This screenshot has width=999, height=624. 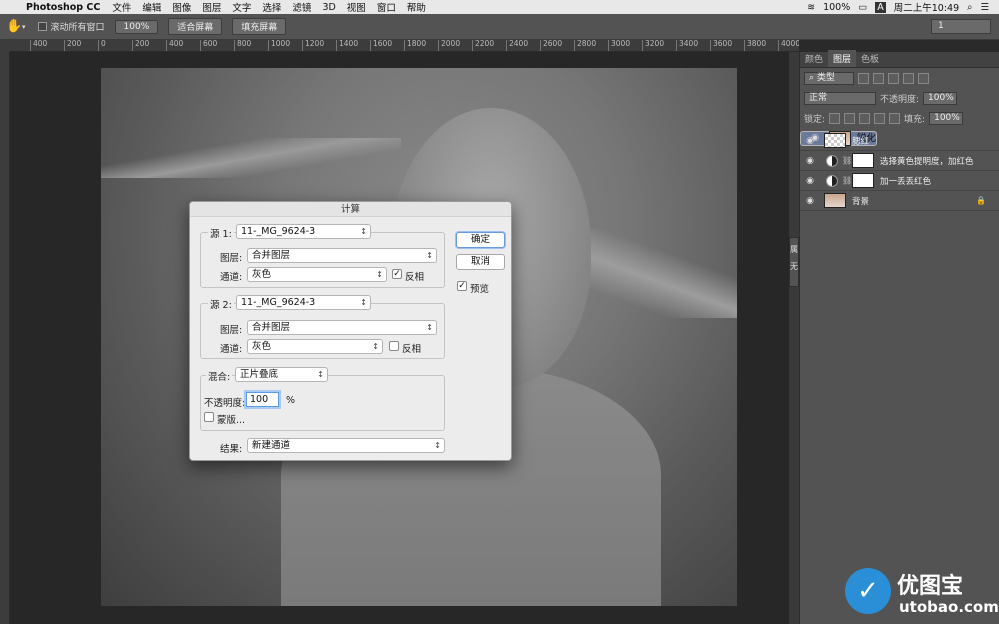 What do you see at coordinates (880, 7) in the screenshot?
I see `input-method-icon: A` at bounding box center [880, 7].